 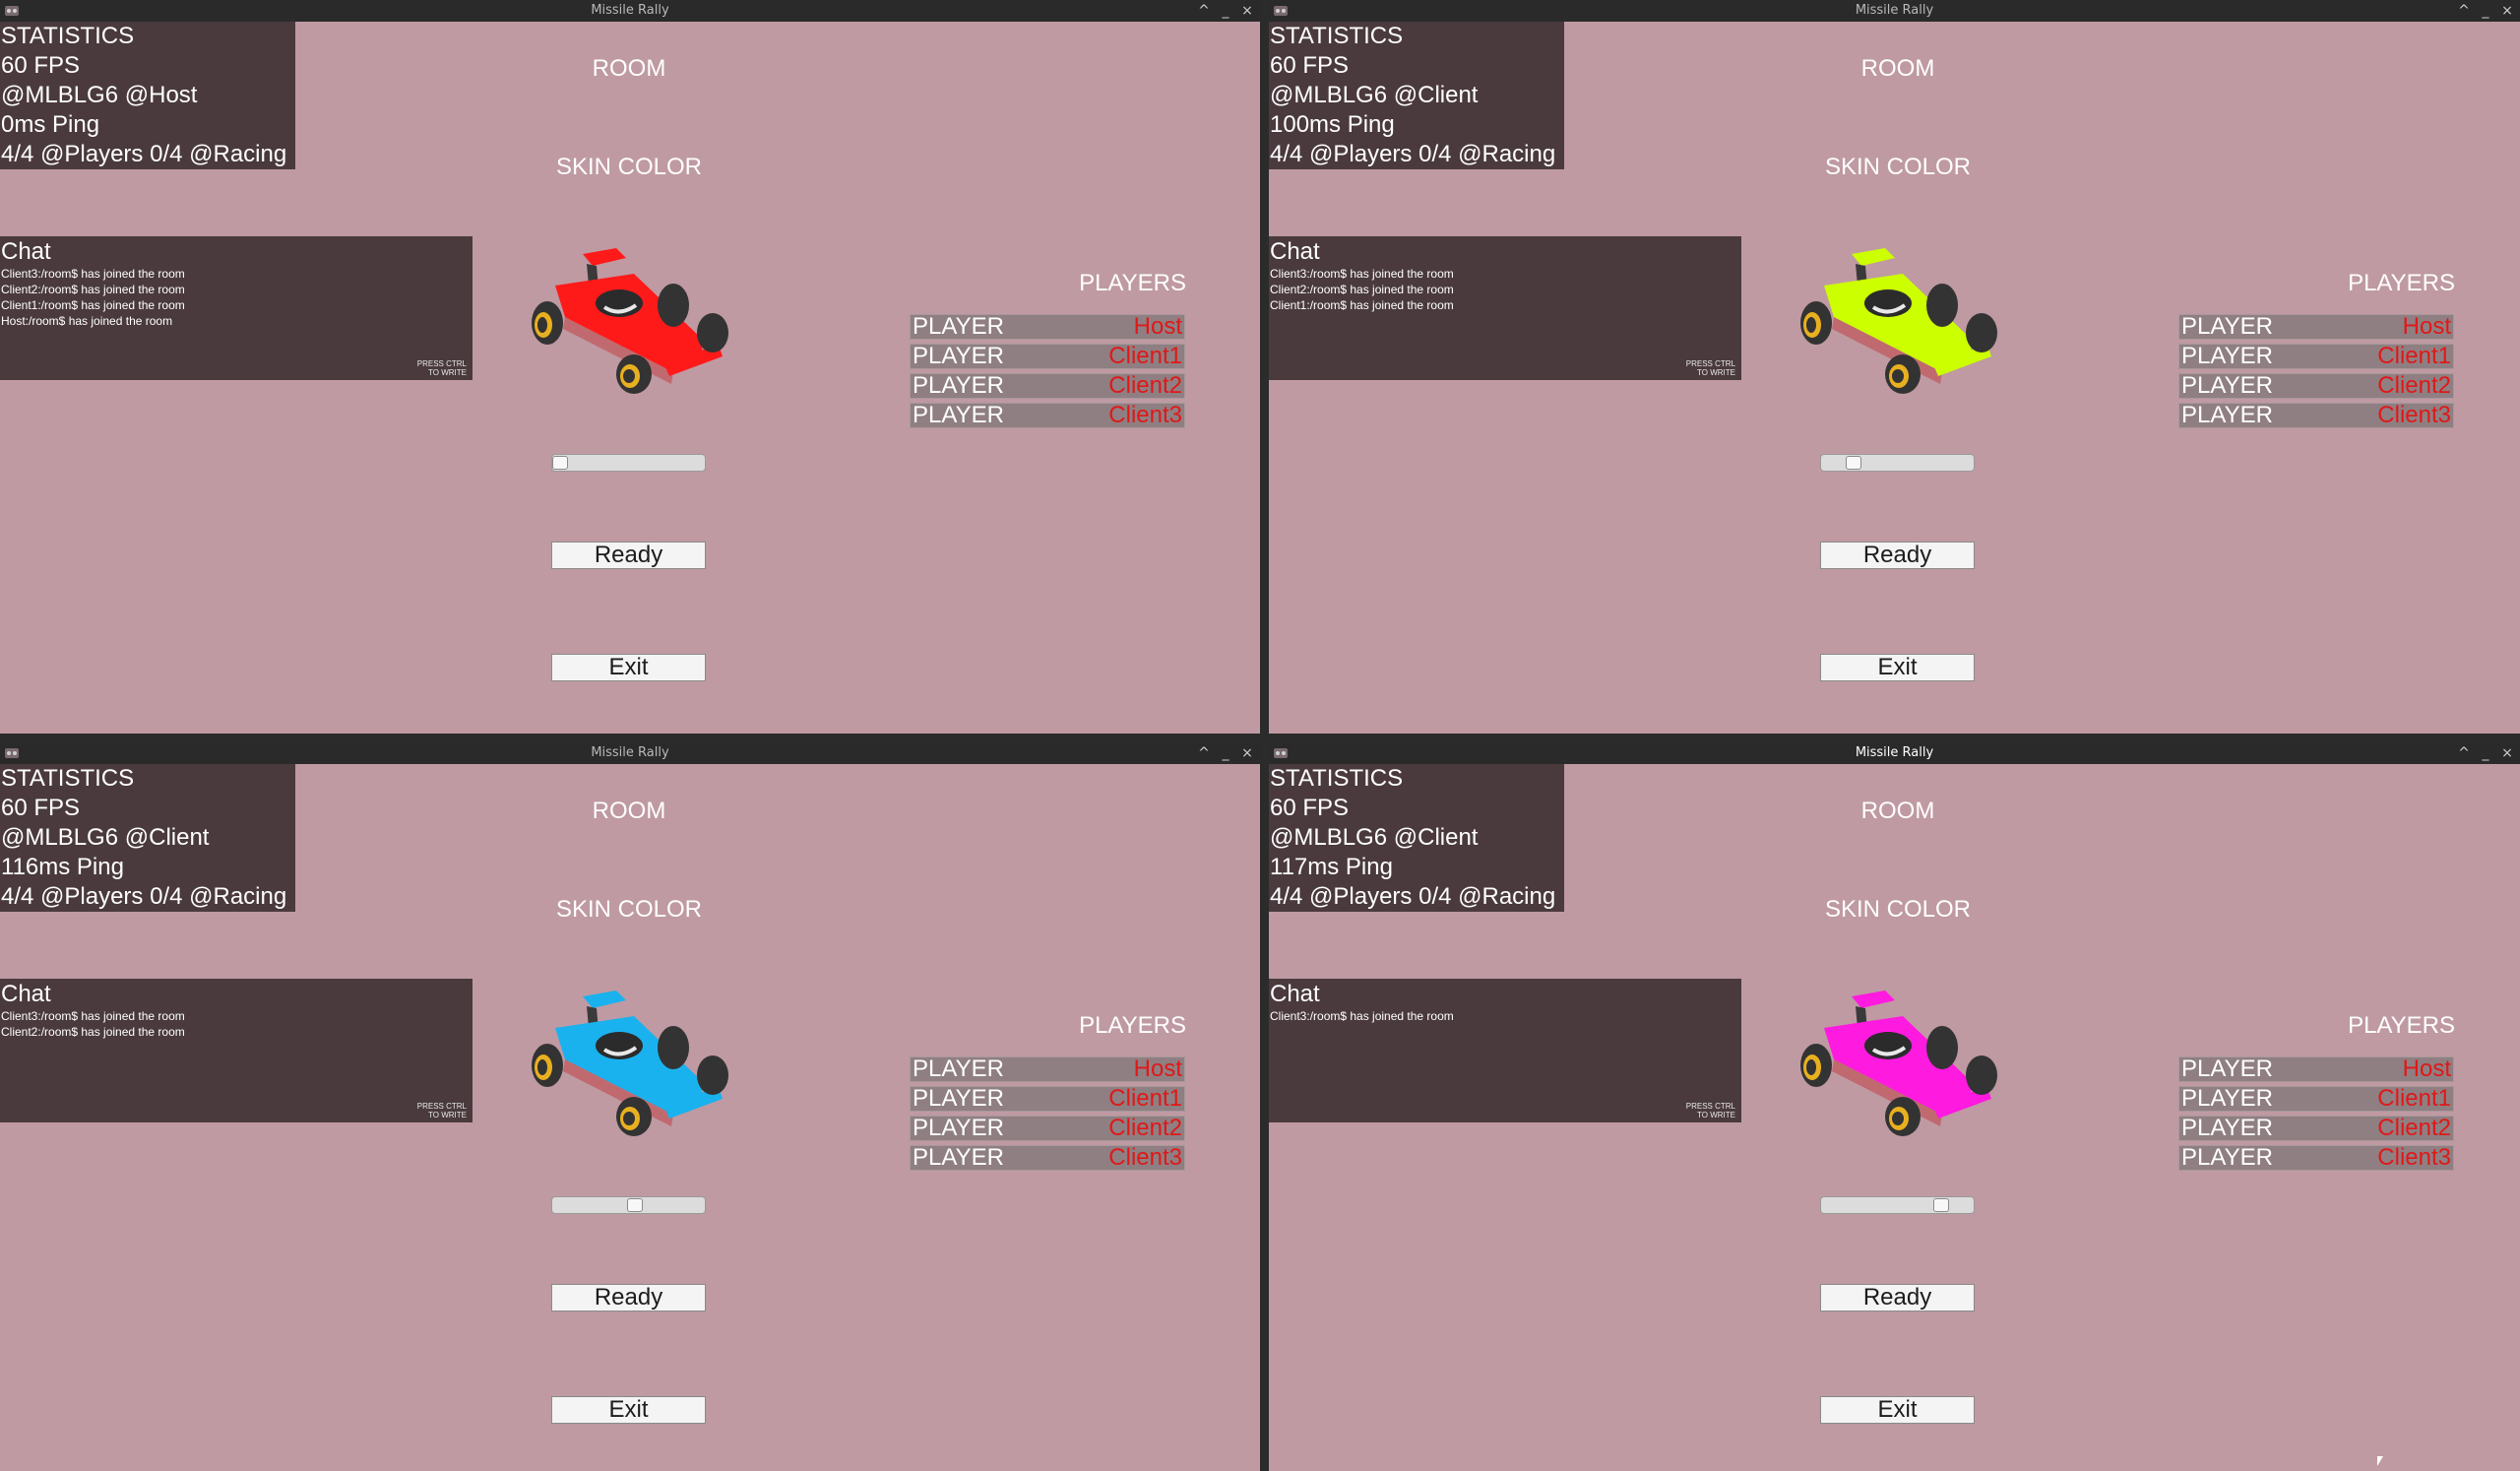 What do you see at coordinates (62, 867) in the screenshot?
I see `stats-line: 116ms Ping` at bounding box center [62, 867].